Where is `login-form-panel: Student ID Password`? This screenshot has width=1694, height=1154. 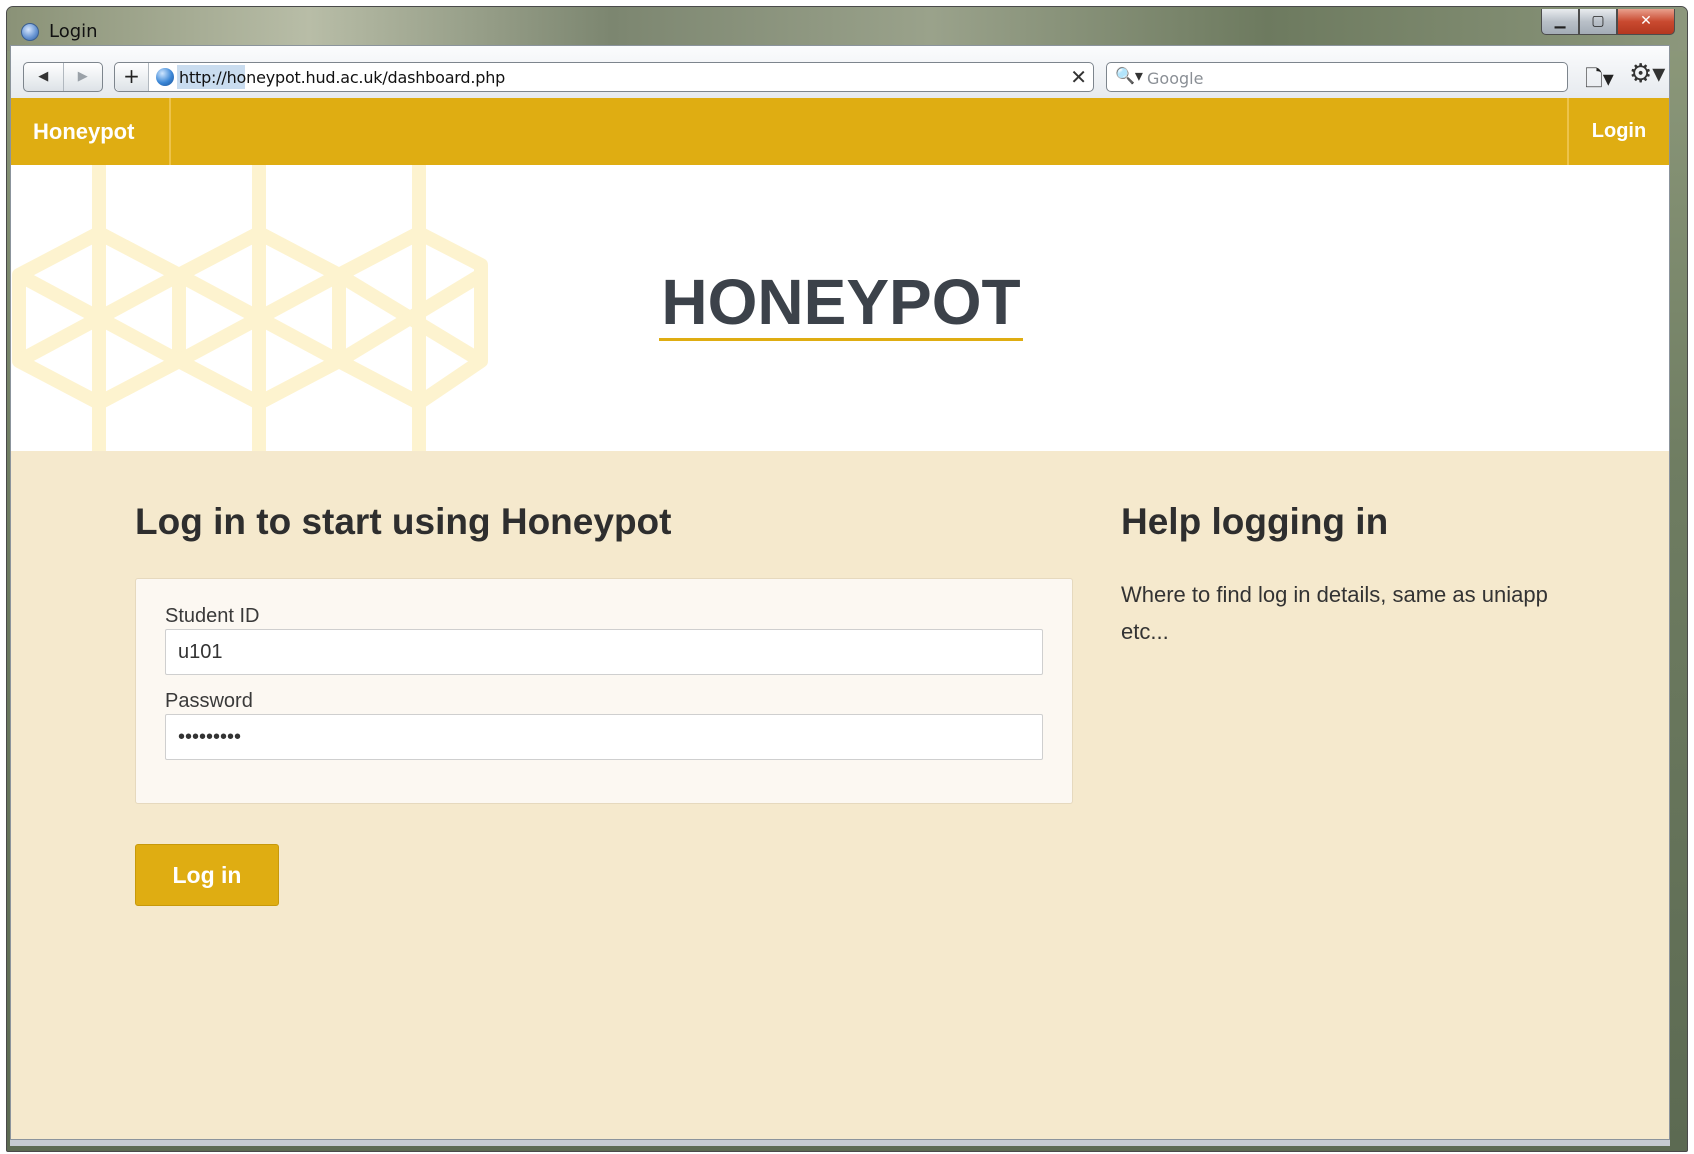
login-form-panel: Student ID Password is located at coordinates (604, 691).